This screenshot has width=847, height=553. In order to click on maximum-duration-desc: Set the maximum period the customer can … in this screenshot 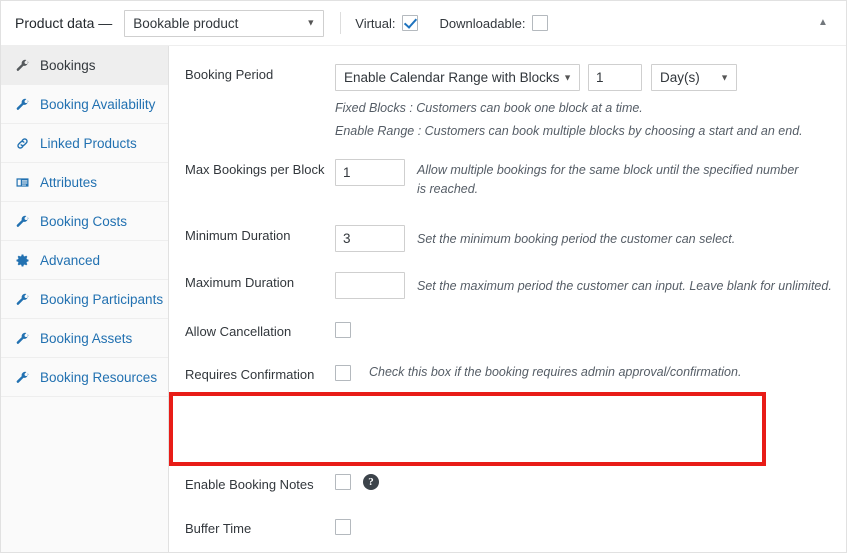, I will do `click(624, 286)`.